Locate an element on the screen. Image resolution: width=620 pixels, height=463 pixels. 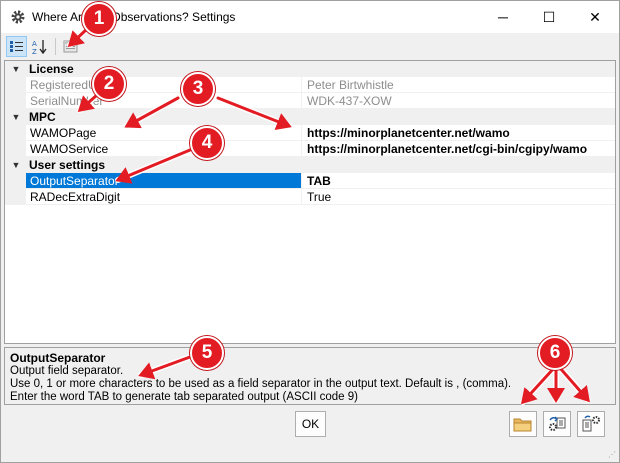
export-settings-icon is located at coordinates (557, 423).